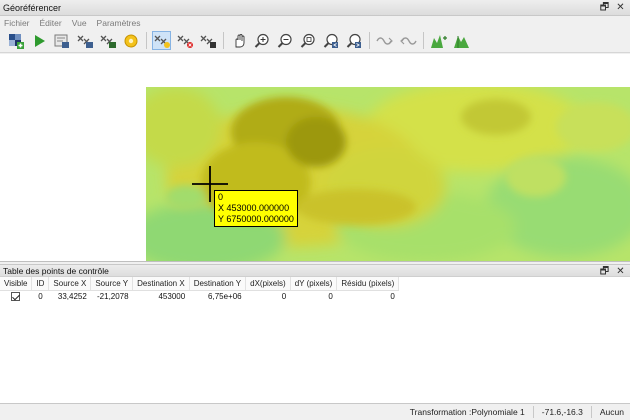  Describe the element at coordinates (461, 40) in the screenshot. I see `local-histogram-stretch-icon` at that location.